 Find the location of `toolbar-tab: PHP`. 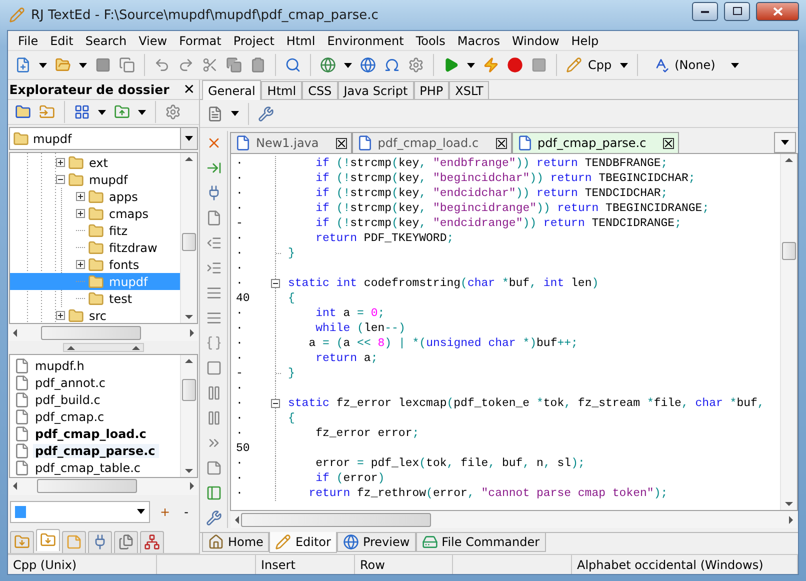

toolbar-tab: PHP is located at coordinates (432, 90).